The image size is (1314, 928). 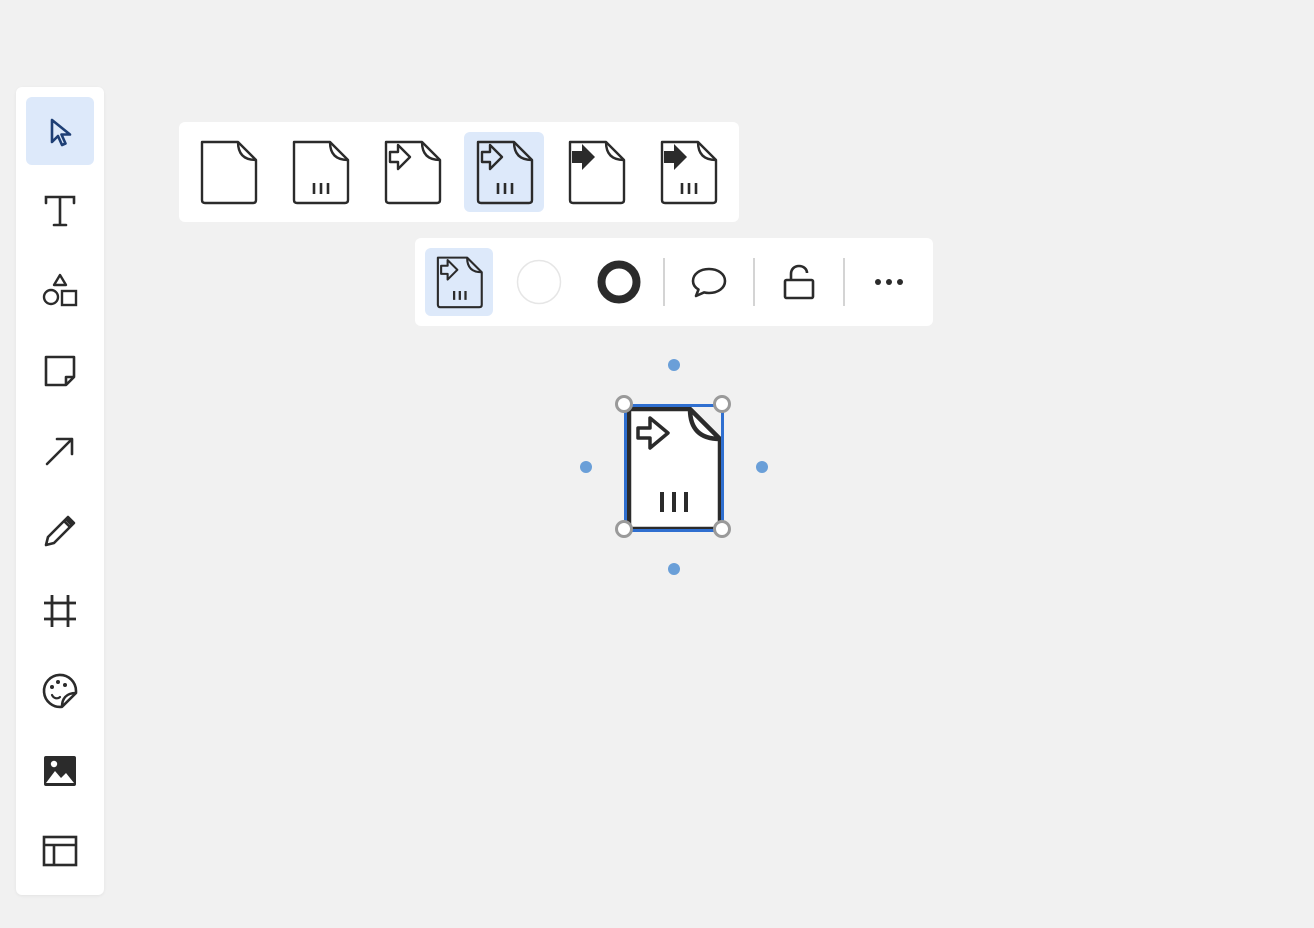 I want to click on selected-shape, so click(x=674, y=467).